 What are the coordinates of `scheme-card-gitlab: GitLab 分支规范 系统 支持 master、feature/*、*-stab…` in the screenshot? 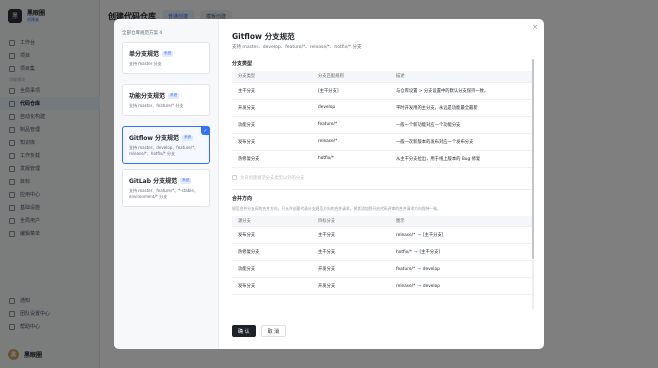 It's located at (166, 188).